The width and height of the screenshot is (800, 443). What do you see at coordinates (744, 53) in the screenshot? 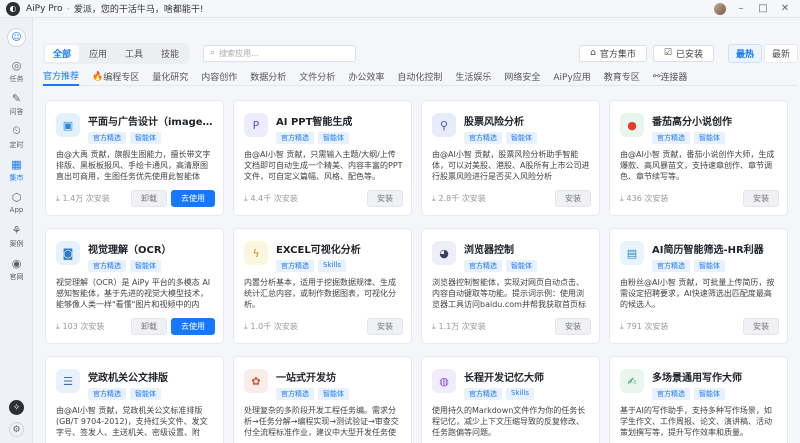
I see `sort-hot-button: 最热` at bounding box center [744, 53].